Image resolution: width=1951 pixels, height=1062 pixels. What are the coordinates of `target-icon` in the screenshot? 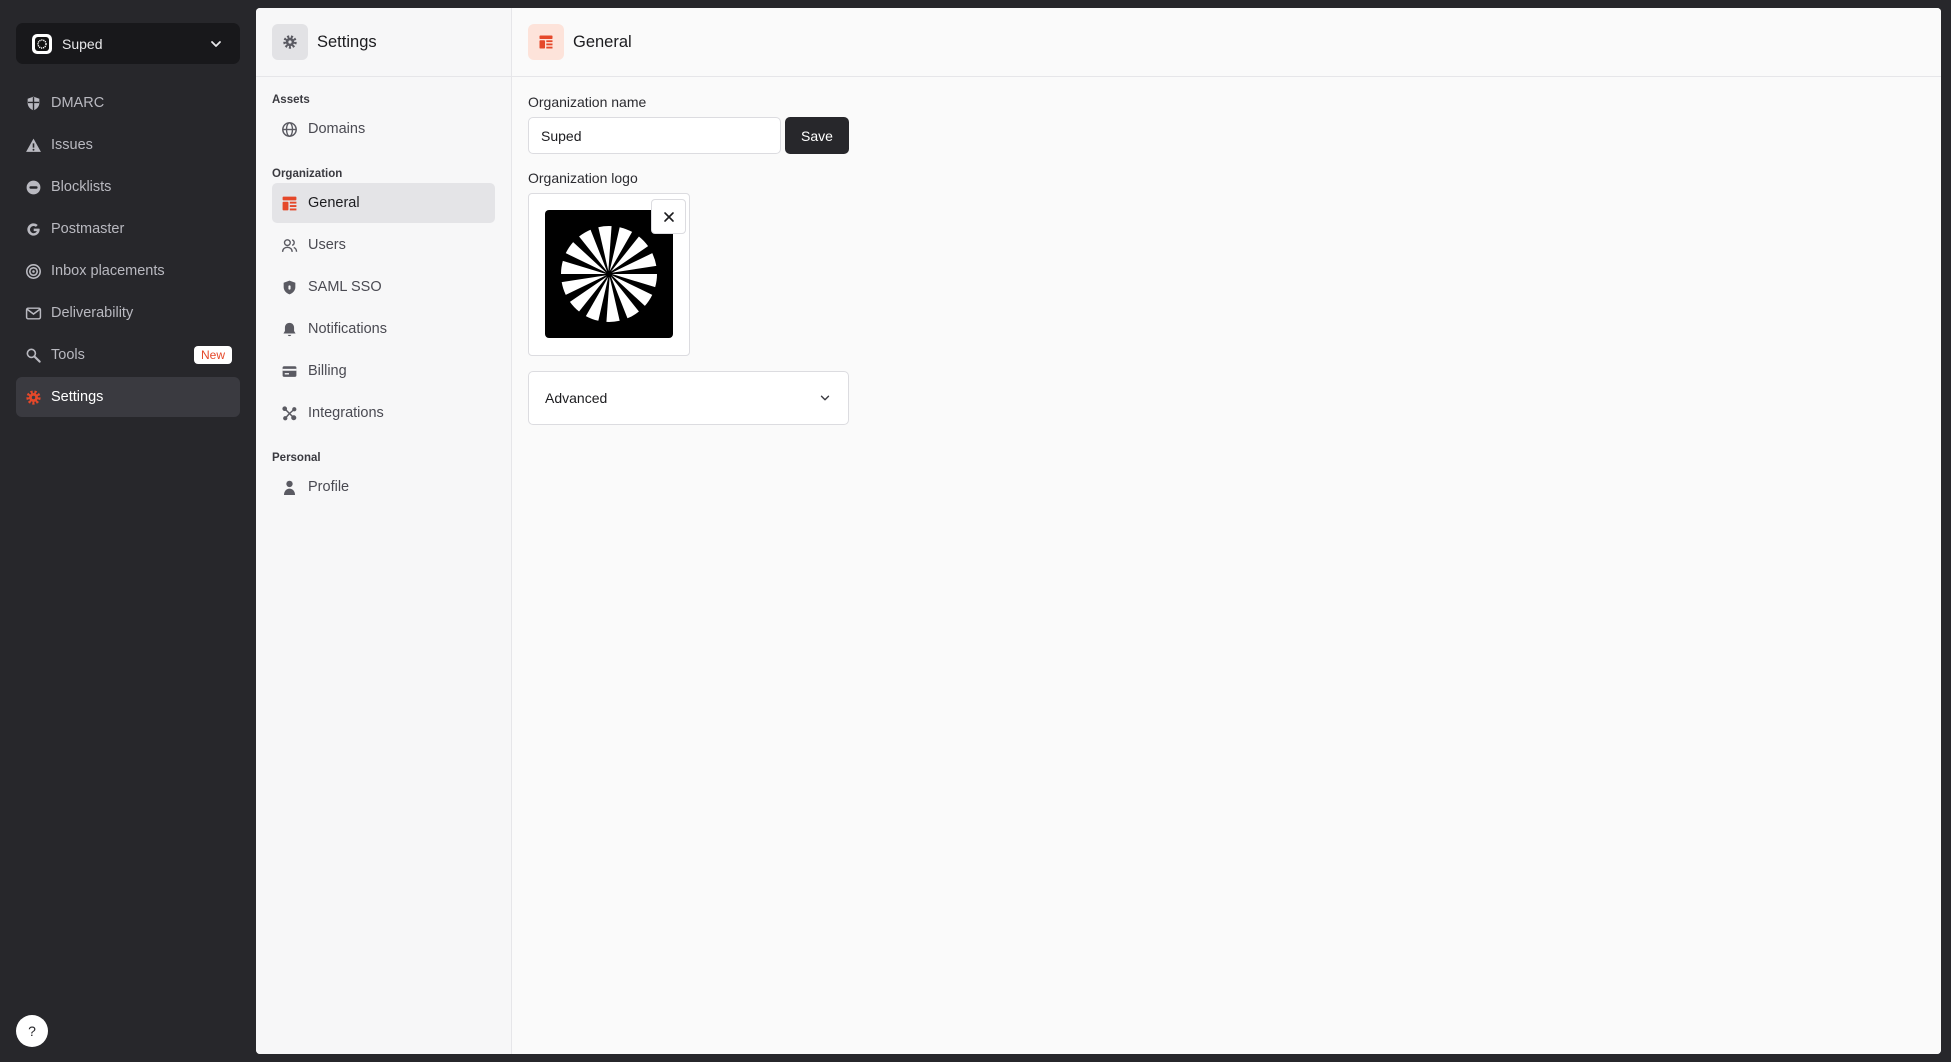 It's located at (33, 271).